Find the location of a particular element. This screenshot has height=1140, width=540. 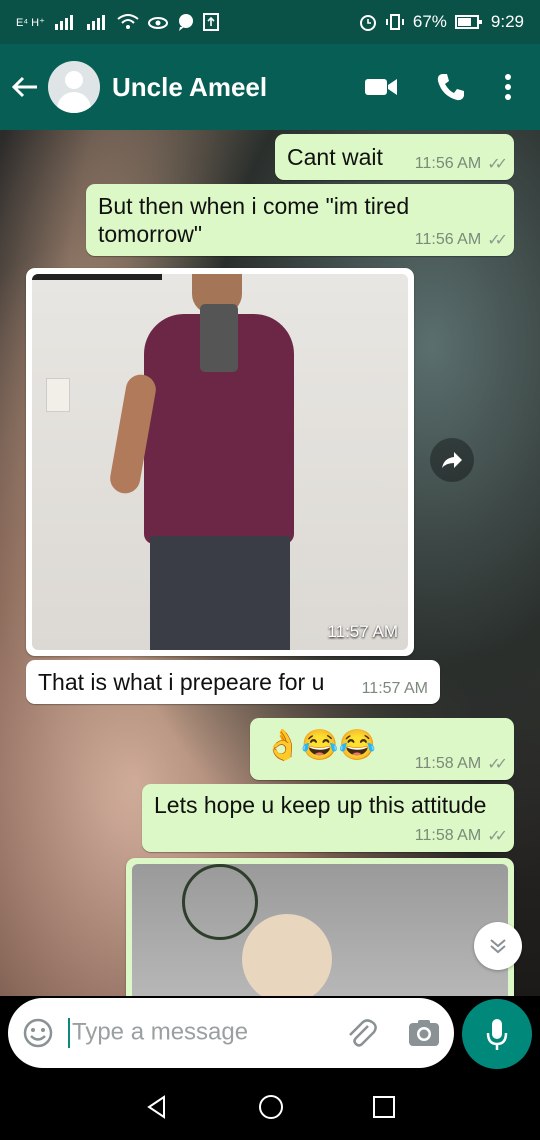

photo-dog is located at coordinates (287, 955).